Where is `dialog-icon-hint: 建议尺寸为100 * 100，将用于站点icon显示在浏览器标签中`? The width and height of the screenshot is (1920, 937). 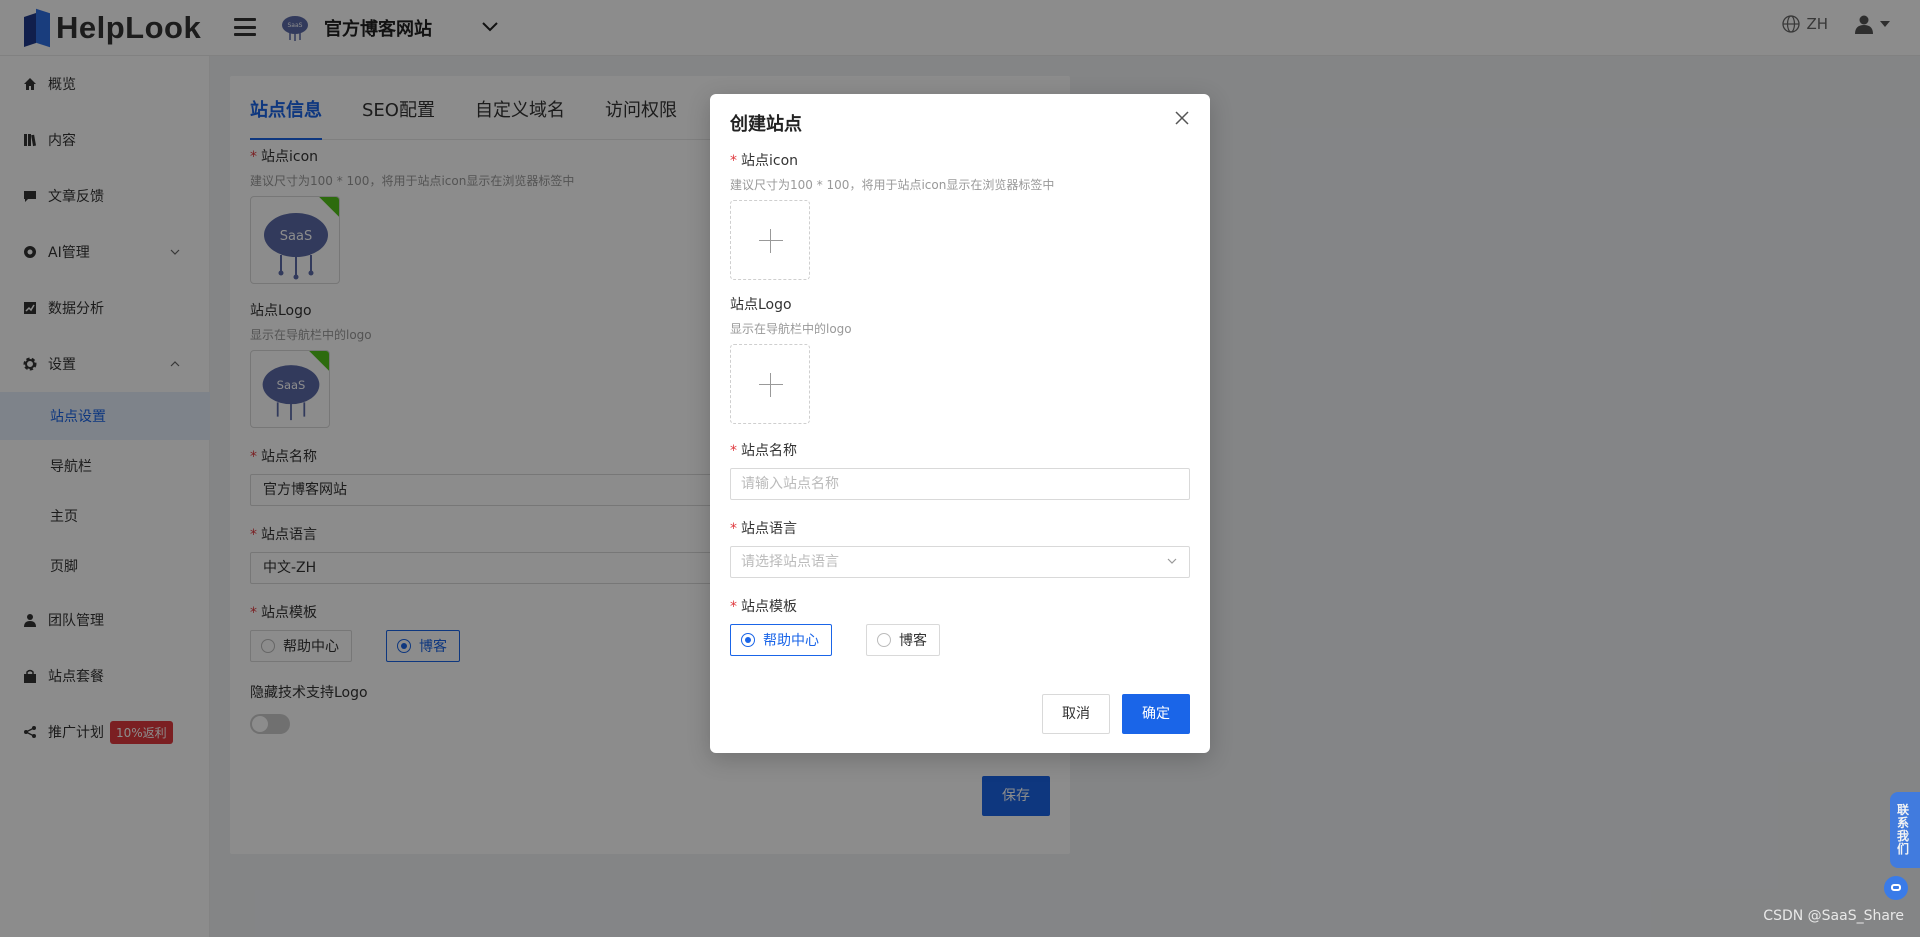 dialog-icon-hint: 建议尺寸为100 * 100，将用于站点icon显示在浏览器标签中 is located at coordinates (892, 185).